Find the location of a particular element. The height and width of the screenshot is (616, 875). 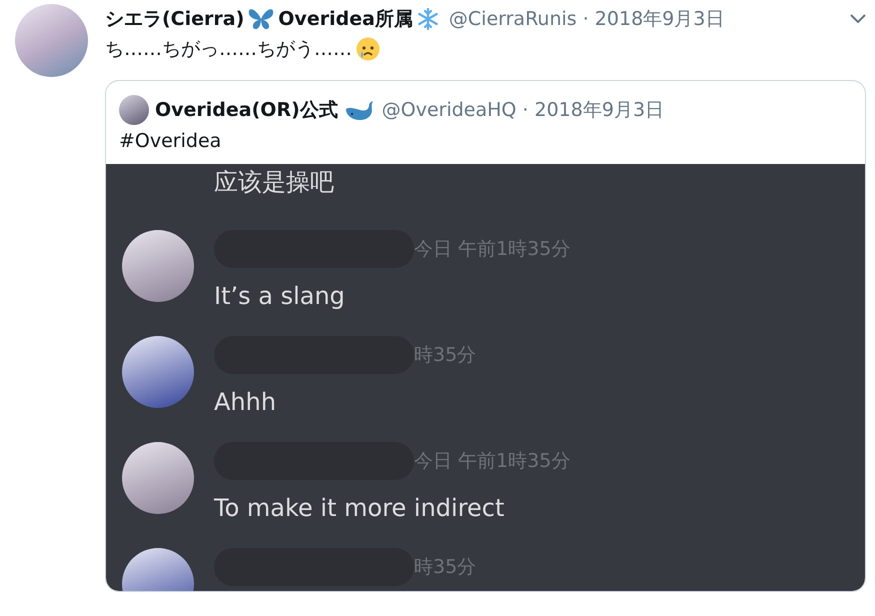

chevron-down-icon is located at coordinates (858, 19).